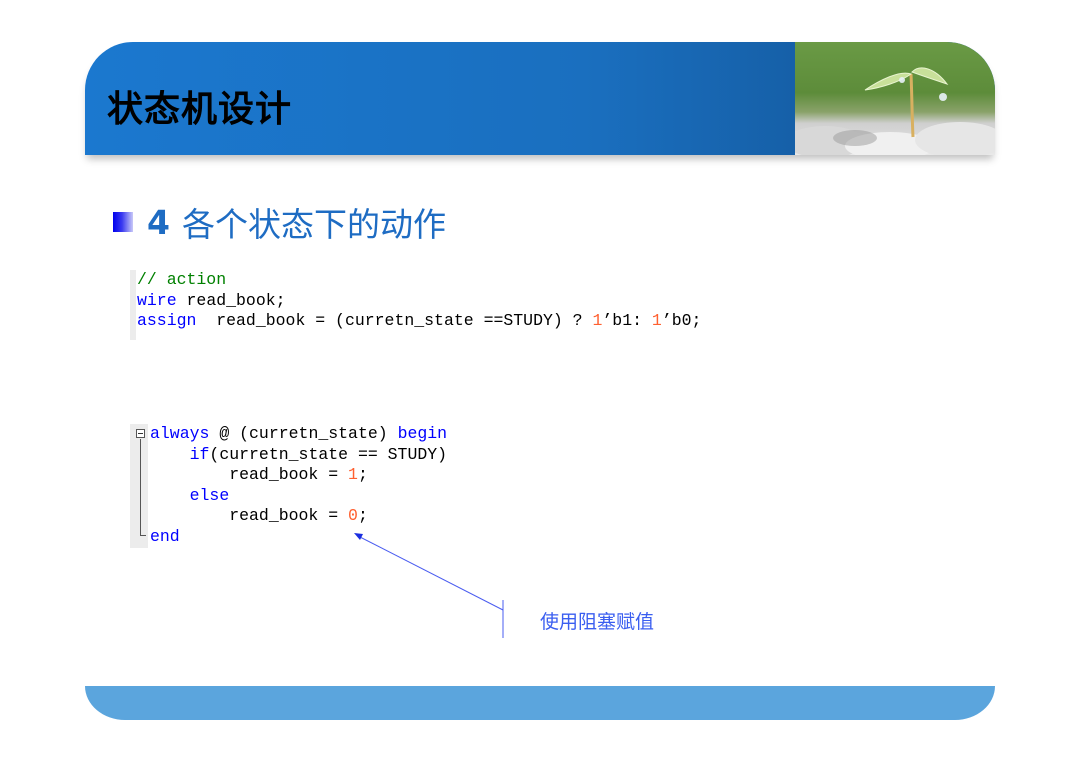  What do you see at coordinates (358, 536) in the screenshot?
I see `arrowhead-icon` at bounding box center [358, 536].